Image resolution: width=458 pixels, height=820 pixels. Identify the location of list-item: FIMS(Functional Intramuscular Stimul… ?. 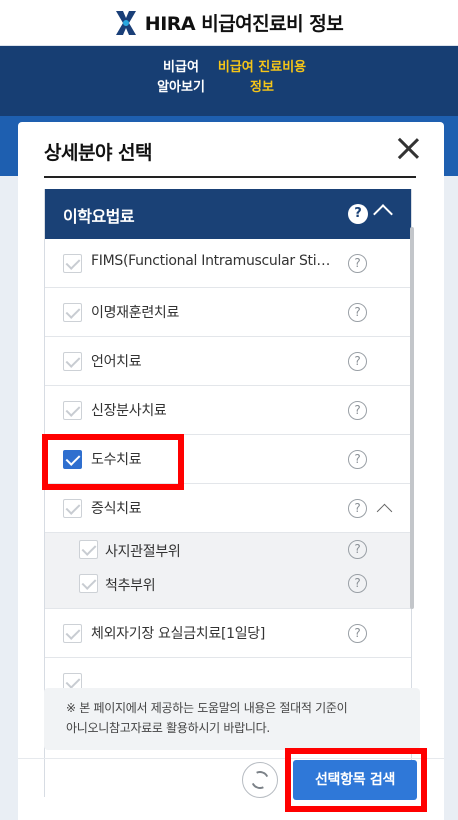
(228, 263).